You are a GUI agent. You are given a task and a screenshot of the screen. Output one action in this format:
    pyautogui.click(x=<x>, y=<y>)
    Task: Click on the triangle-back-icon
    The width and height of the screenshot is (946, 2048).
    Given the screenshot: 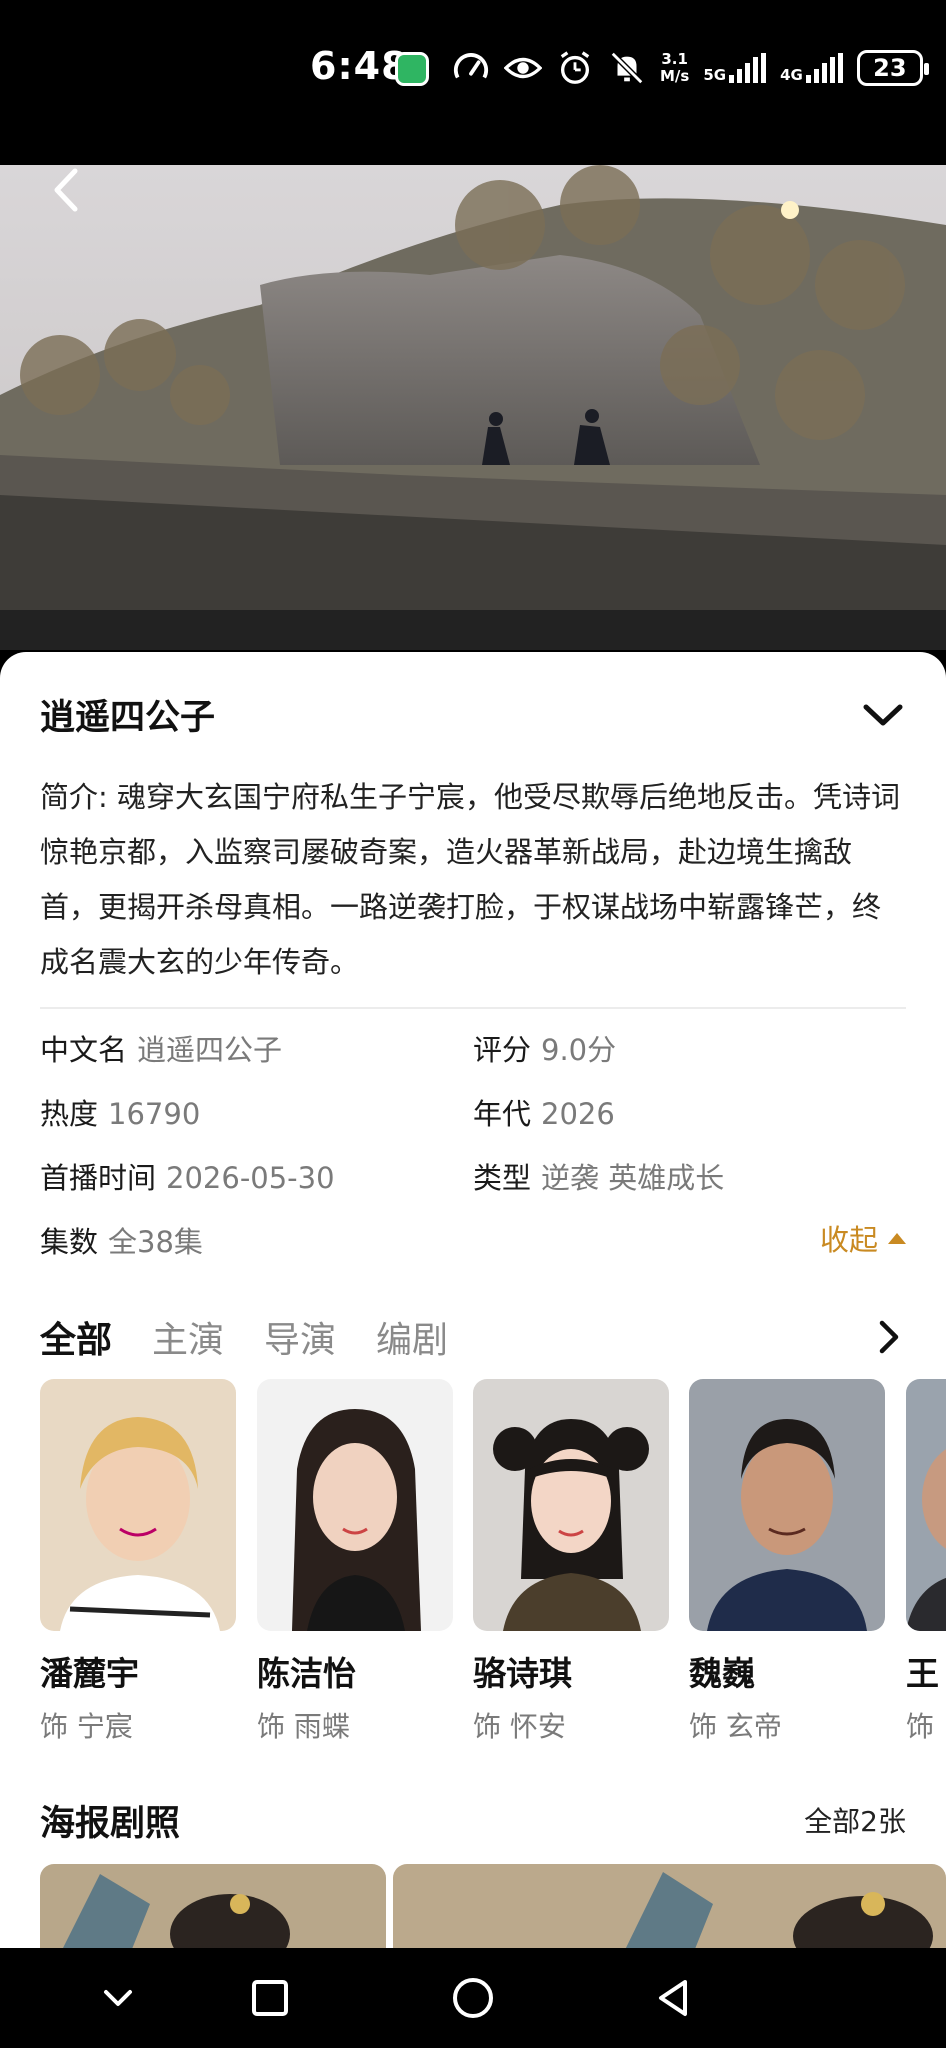 What is the action you would take?
    pyautogui.click(x=673, y=1998)
    